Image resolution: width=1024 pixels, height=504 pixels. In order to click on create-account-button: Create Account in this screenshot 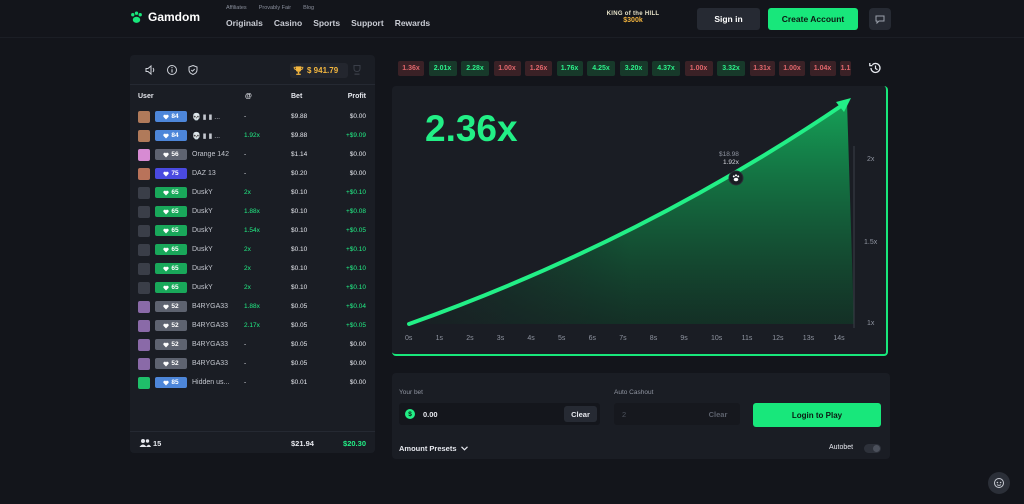, I will do `click(813, 19)`.